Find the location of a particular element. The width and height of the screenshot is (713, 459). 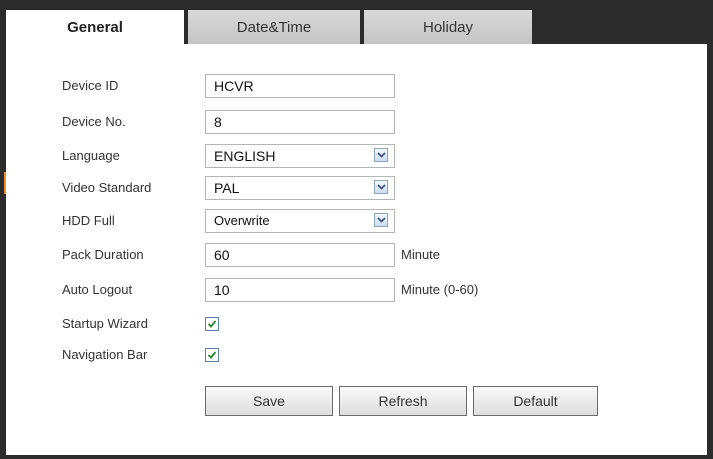

refresh-button: Refresh is located at coordinates (403, 401).